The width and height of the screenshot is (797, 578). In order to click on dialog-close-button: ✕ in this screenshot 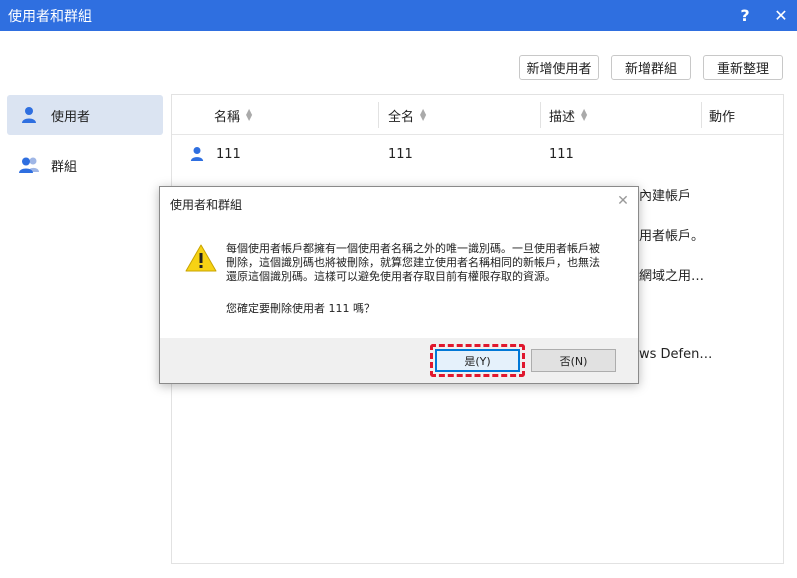, I will do `click(623, 201)`.